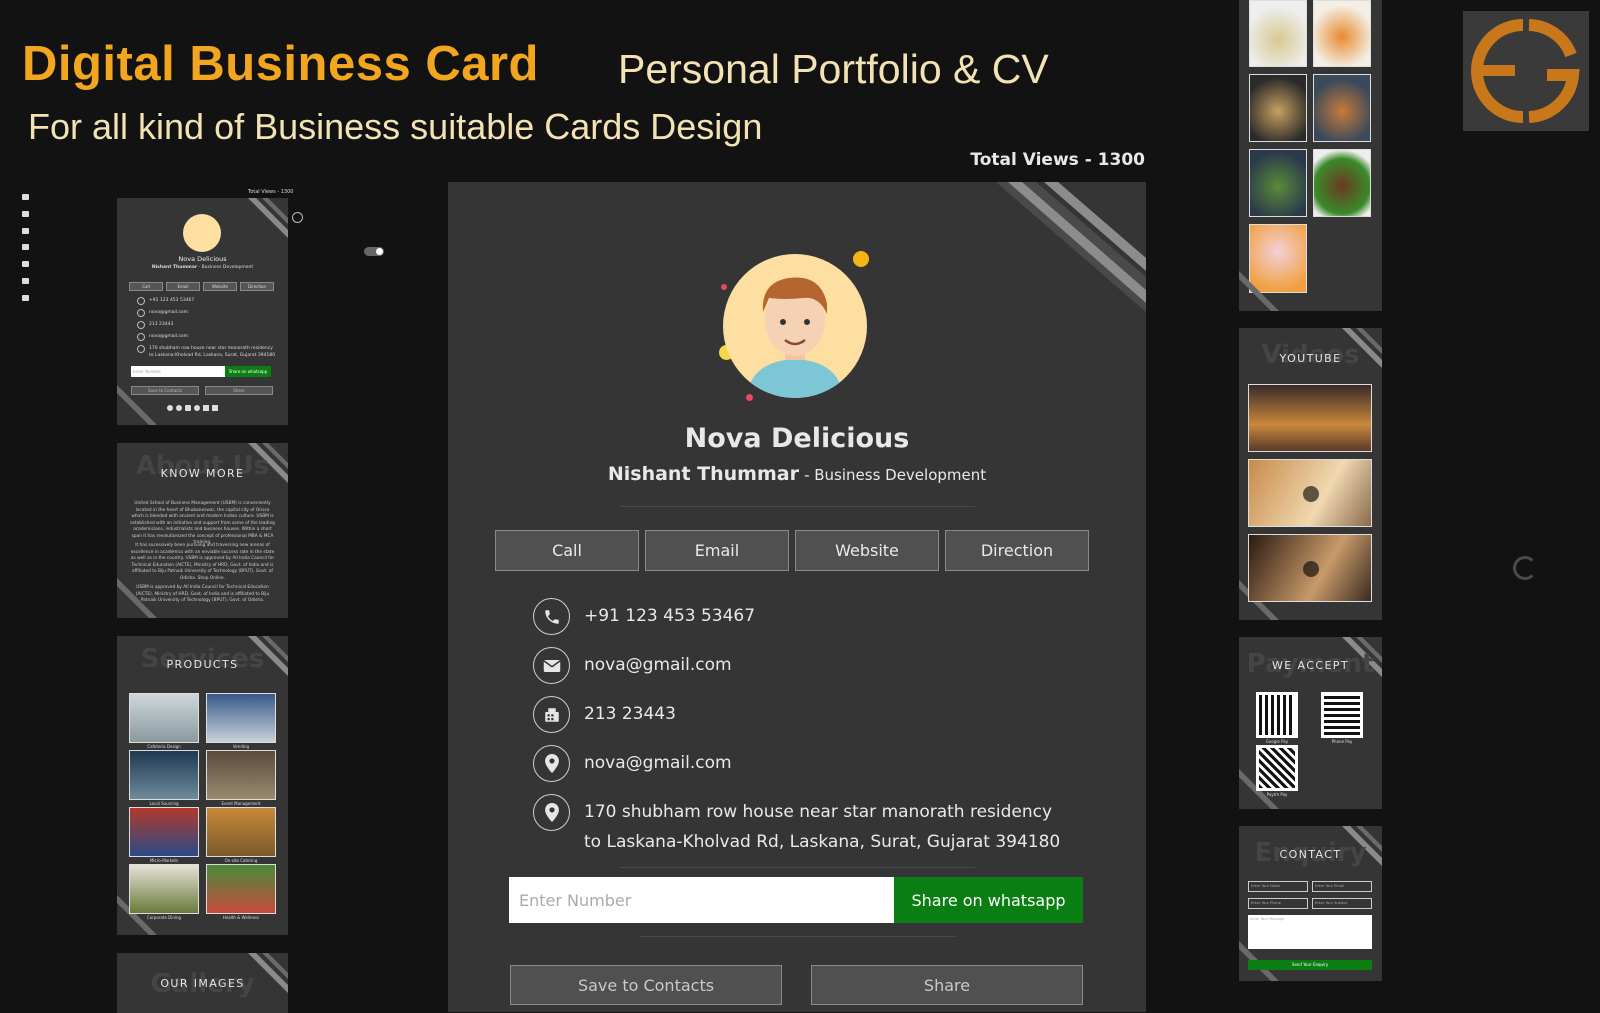 Image resolution: width=1600 pixels, height=1013 pixels. I want to click on number-input, so click(701, 900).